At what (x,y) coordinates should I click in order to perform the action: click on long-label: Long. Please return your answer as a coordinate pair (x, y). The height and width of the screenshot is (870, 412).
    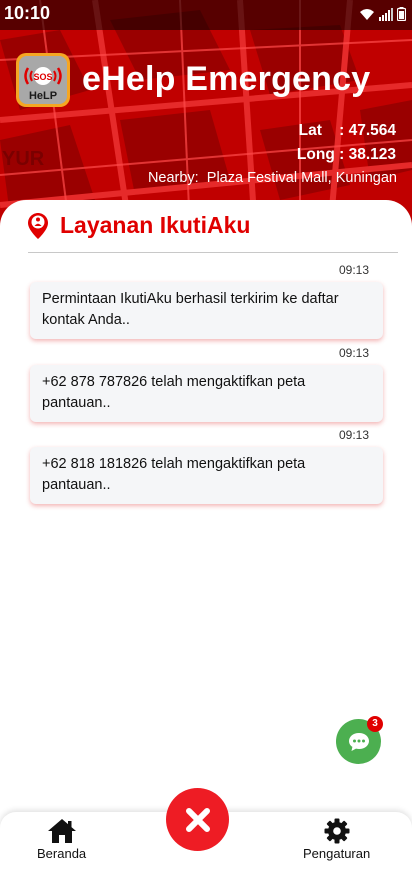
    Looking at the image, I should click on (315, 154).